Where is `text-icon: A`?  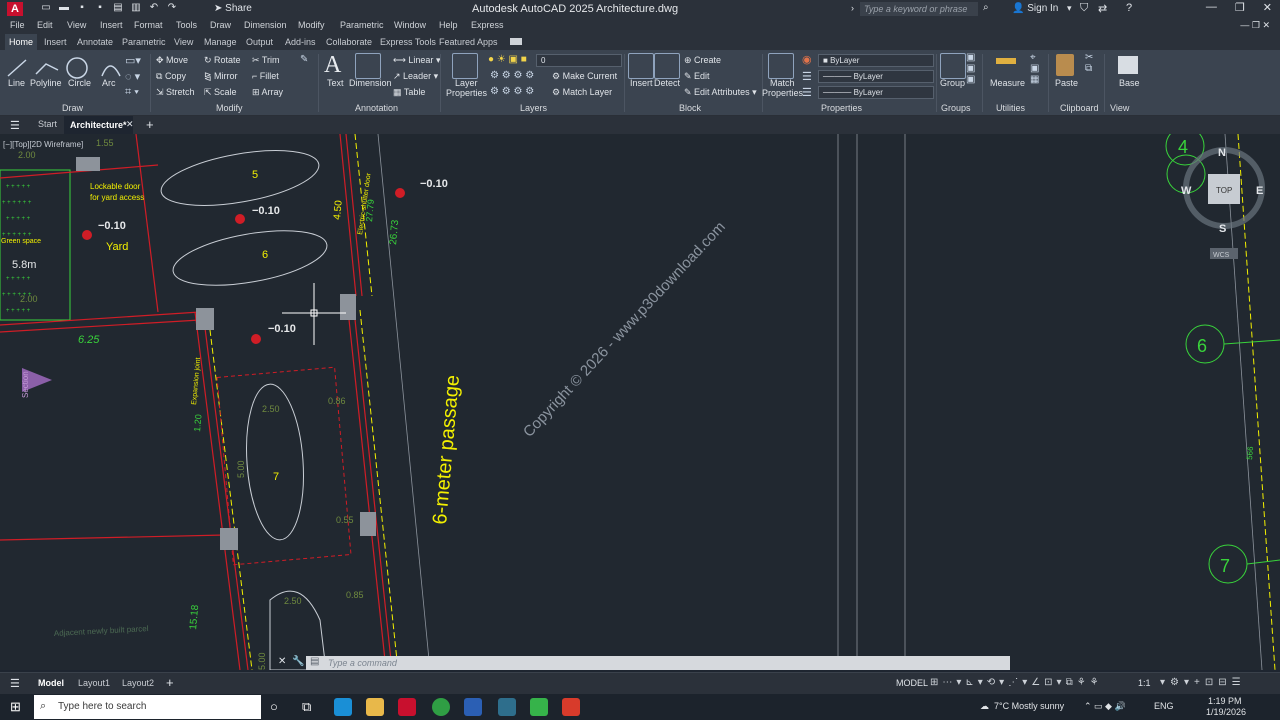 text-icon: A is located at coordinates (332, 65).